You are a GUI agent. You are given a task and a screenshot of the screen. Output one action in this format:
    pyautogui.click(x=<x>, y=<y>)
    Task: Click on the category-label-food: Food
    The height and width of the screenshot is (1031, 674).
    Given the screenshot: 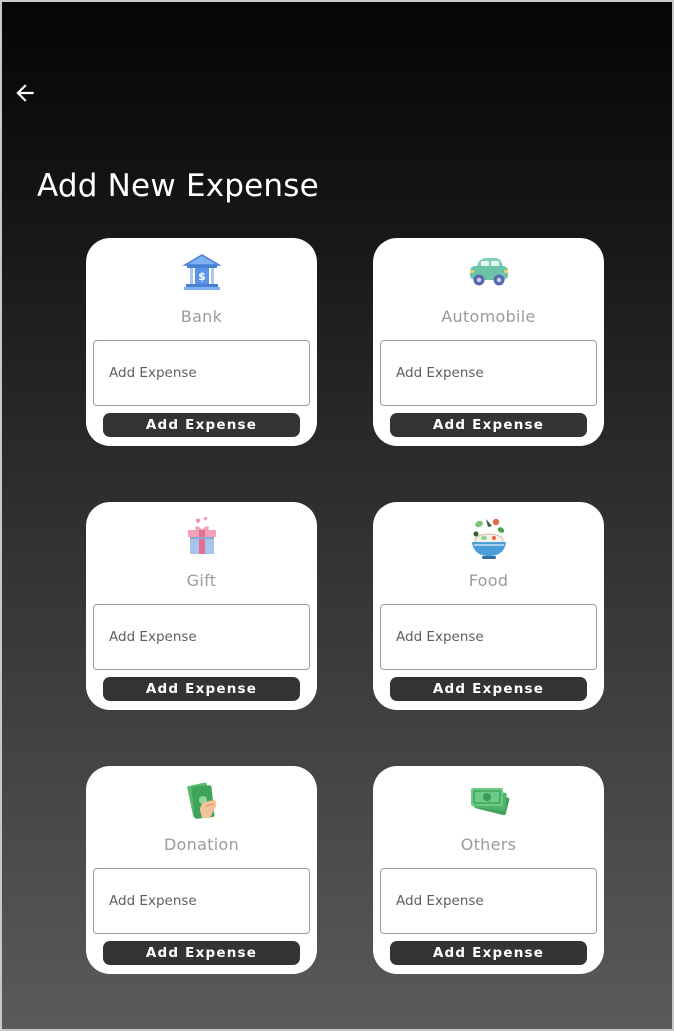 What is the action you would take?
    pyautogui.click(x=488, y=580)
    